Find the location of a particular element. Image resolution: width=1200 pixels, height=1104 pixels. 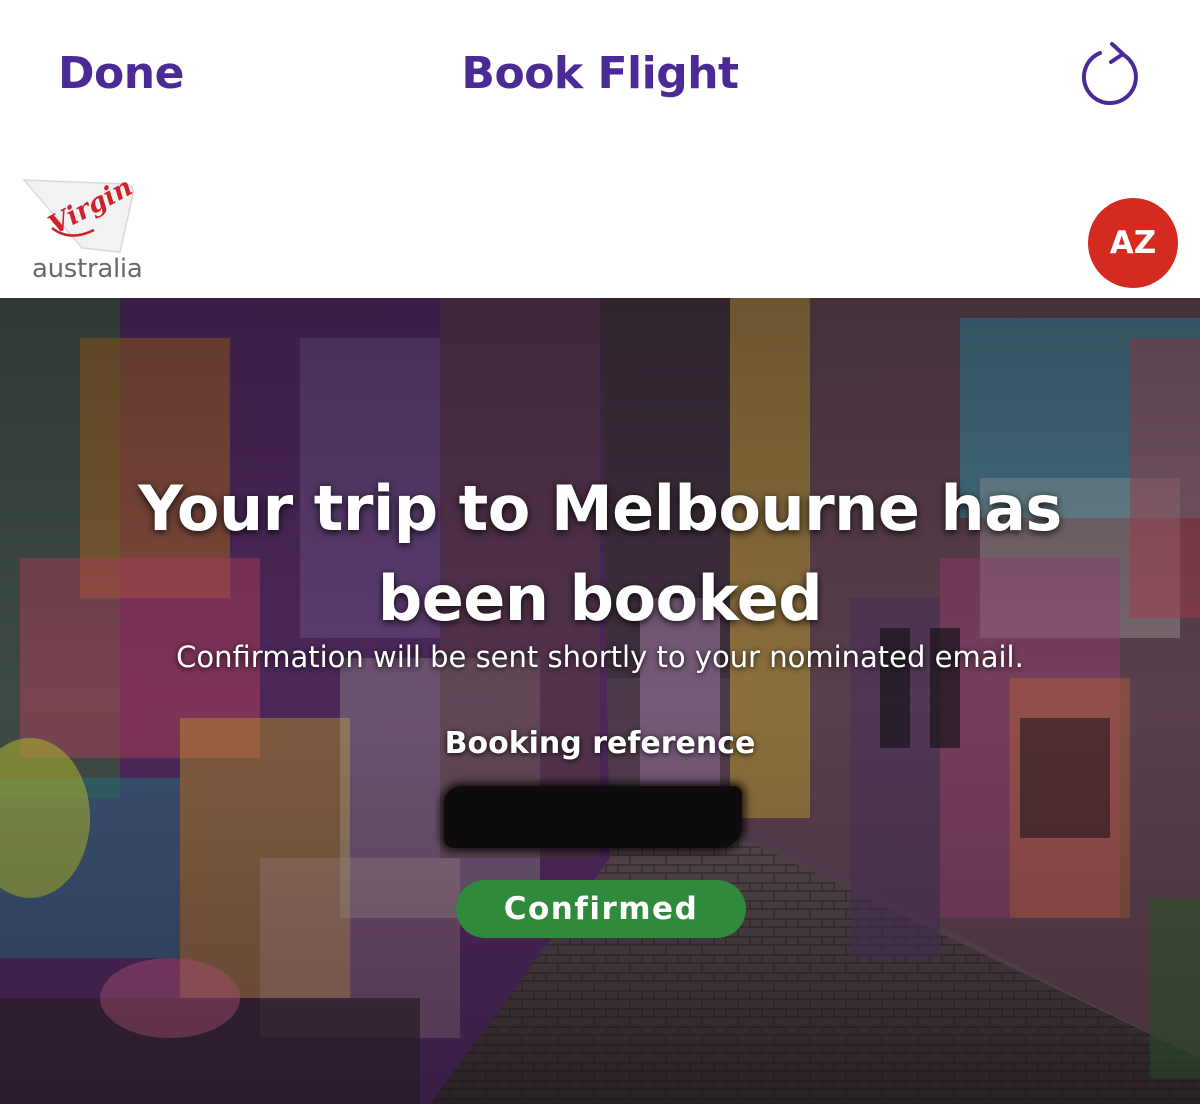

reload-button is located at coordinates (1110, 74).